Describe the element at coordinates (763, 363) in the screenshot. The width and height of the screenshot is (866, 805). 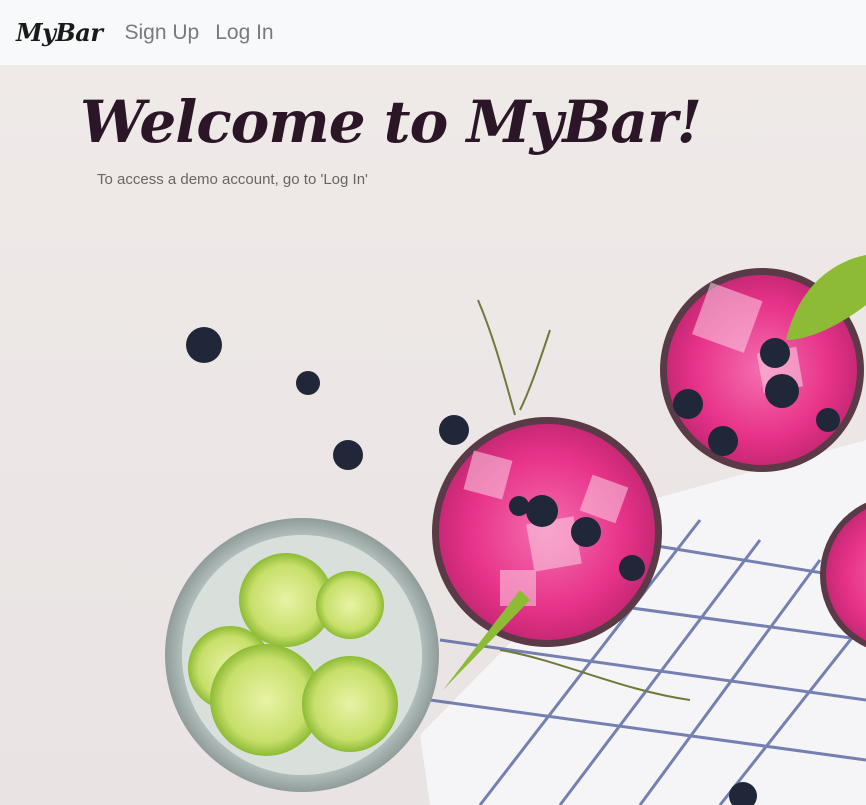
I see `pink-drink-glass` at that location.